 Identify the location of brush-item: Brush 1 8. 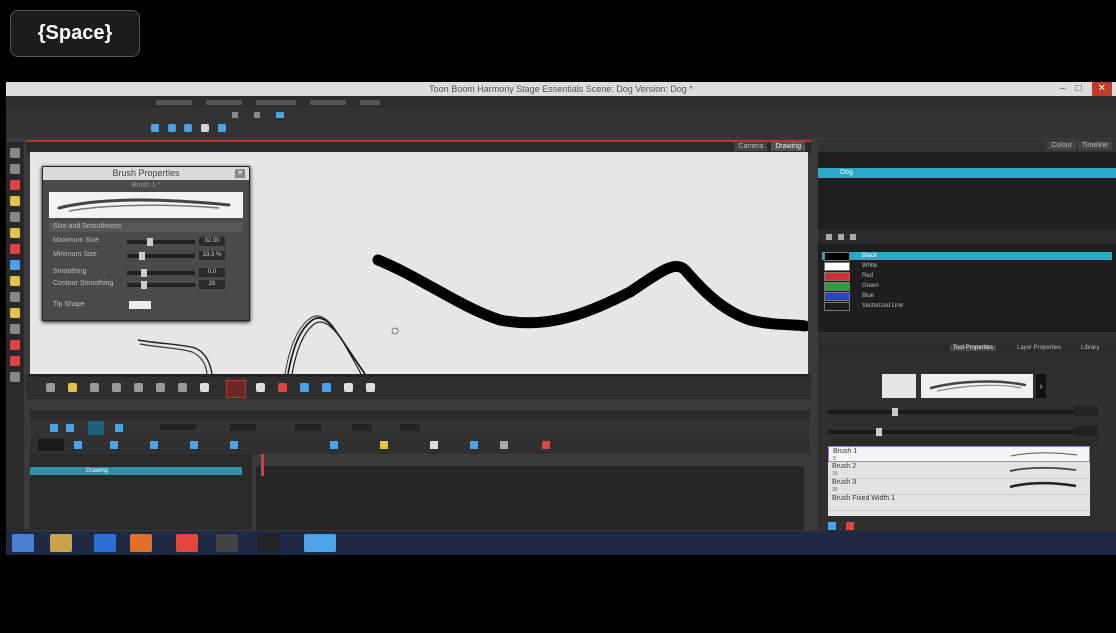
(959, 454).